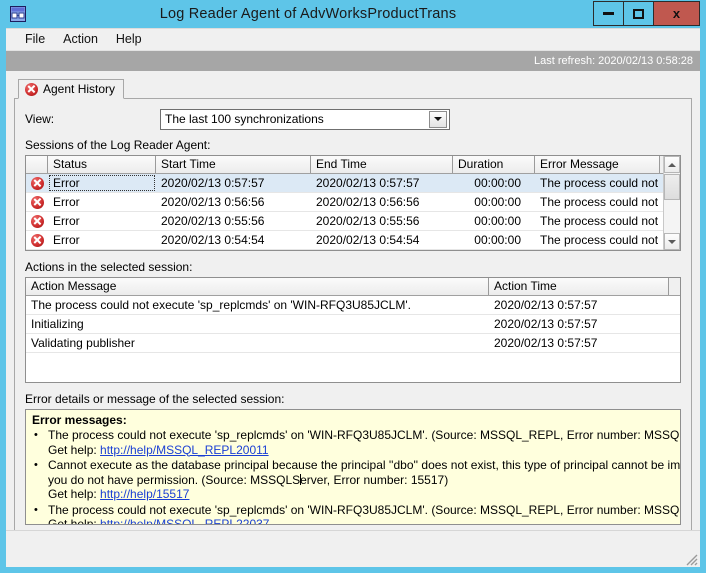 The height and width of the screenshot is (573, 706). Describe the element at coordinates (35, 39) in the screenshot. I see `menu-item-file: File` at that location.